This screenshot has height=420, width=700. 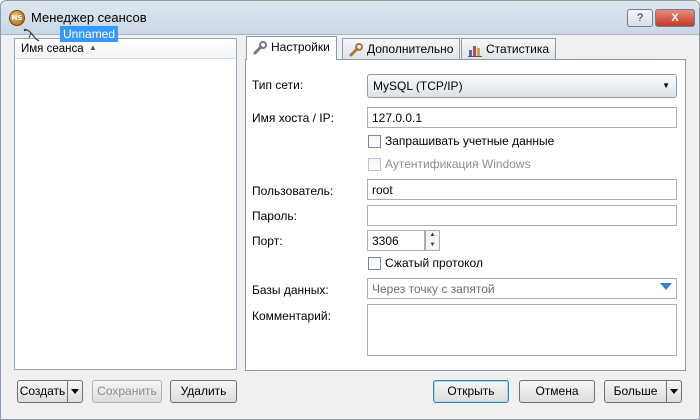 I want to click on open-button: Открыть, so click(x=471, y=391).